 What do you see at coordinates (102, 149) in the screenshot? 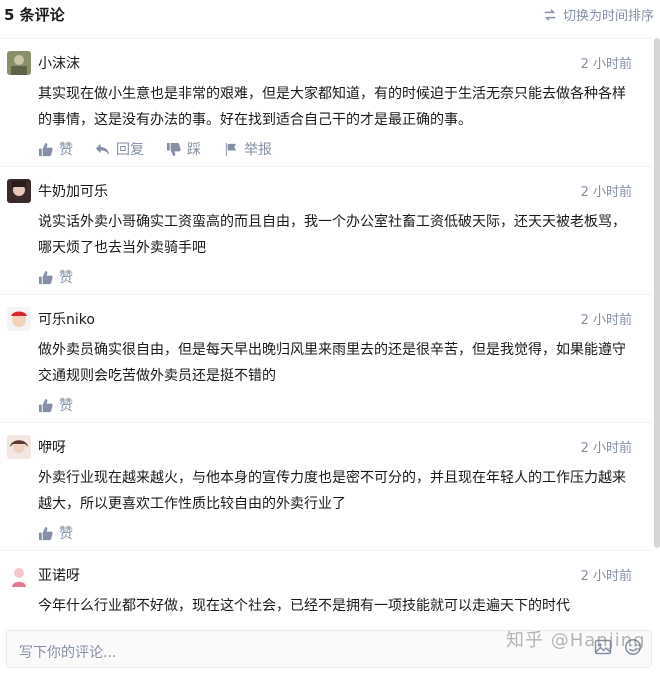
I see `reply-icon` at bounding box center [102, 149].